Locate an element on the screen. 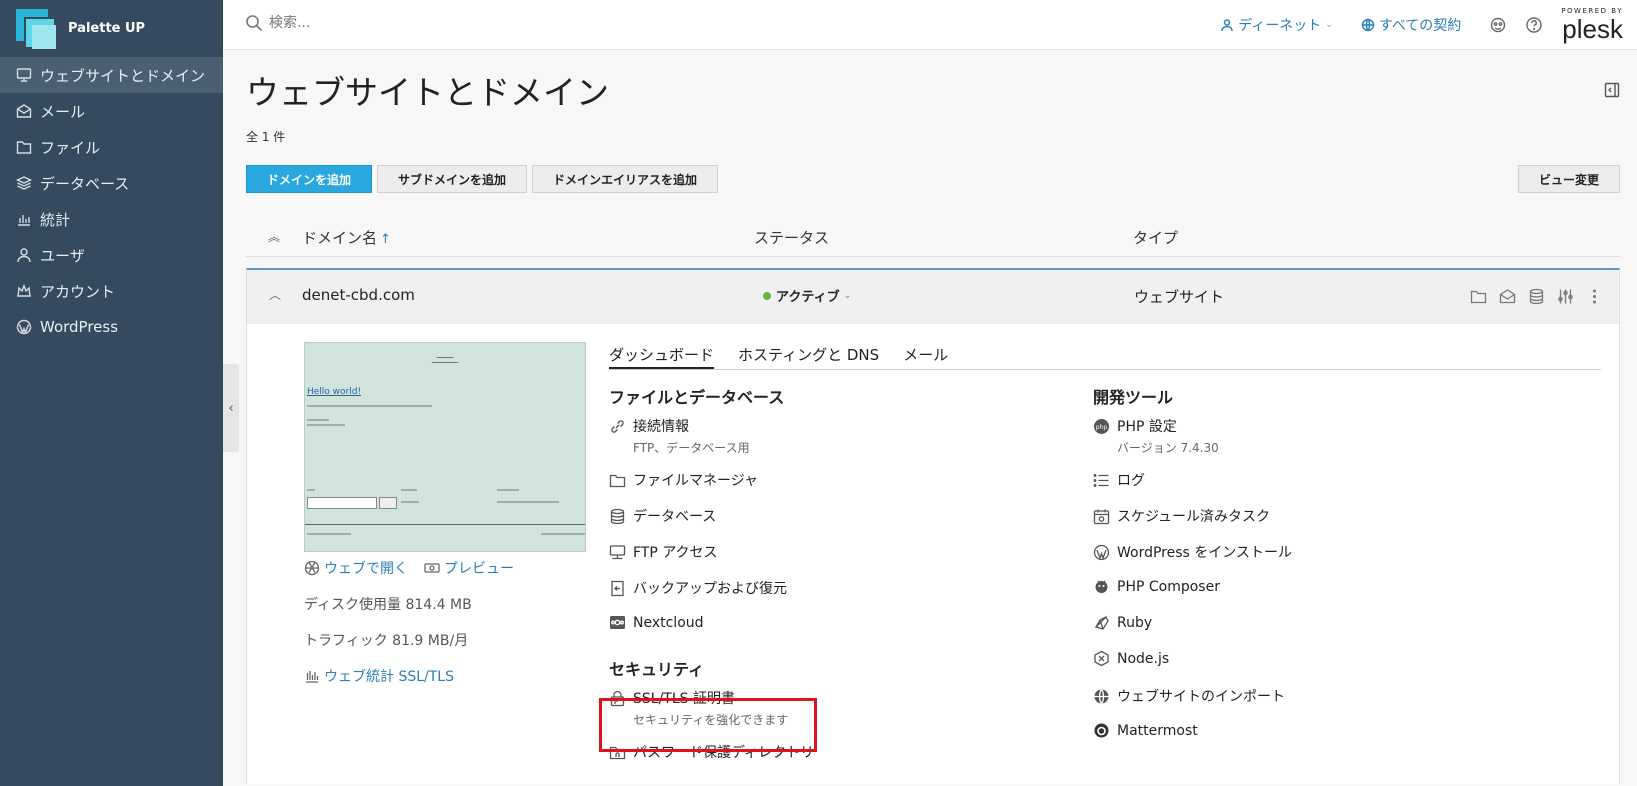 This screenshot has width=1637, height=786. website-preview-thumbnail: ━━━━━━━ ━━━━━━━━━━━ Hello world! is located at coordinates (445, 447).